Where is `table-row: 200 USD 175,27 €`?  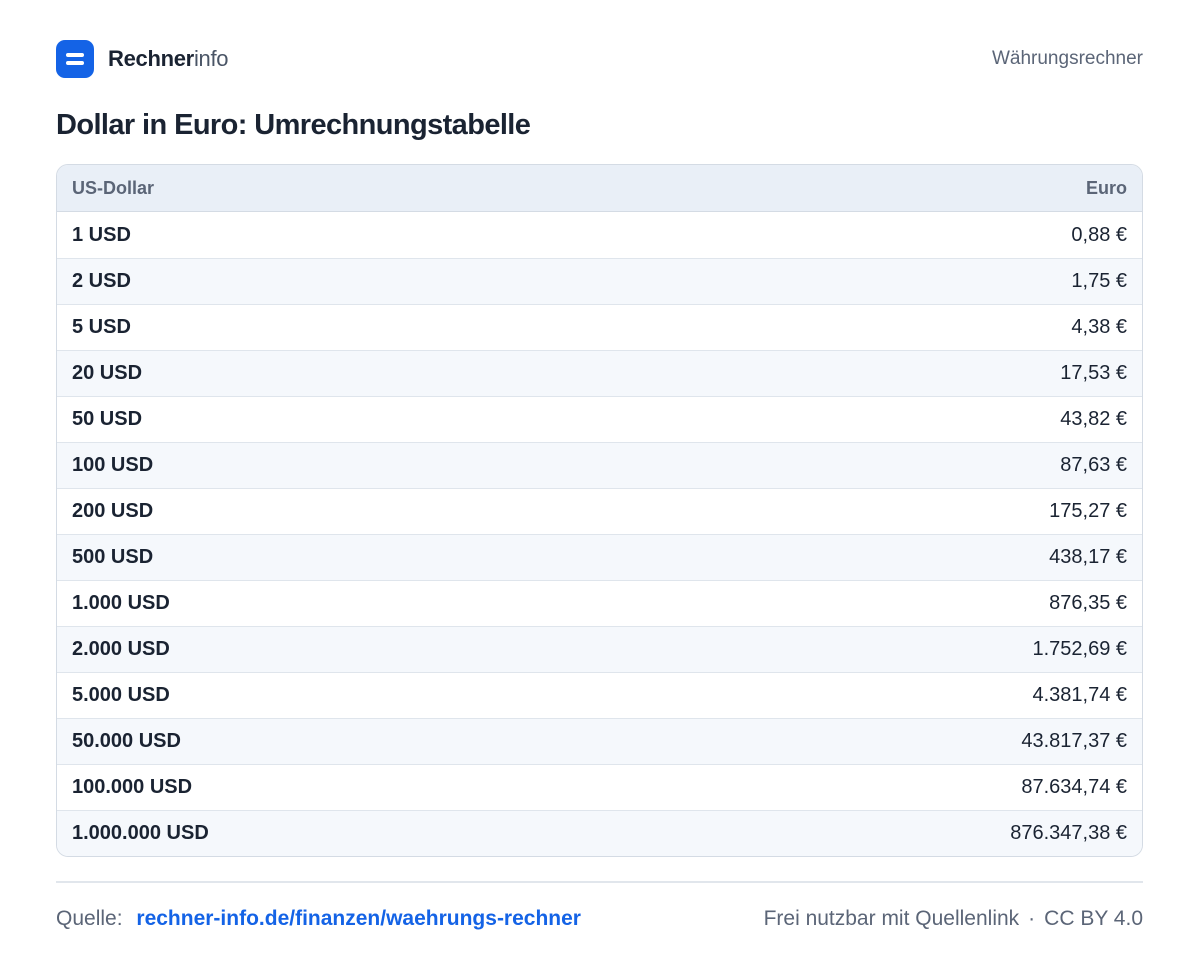
table-row: 200 USD 175,27 € is located at coordinates (599, 511).